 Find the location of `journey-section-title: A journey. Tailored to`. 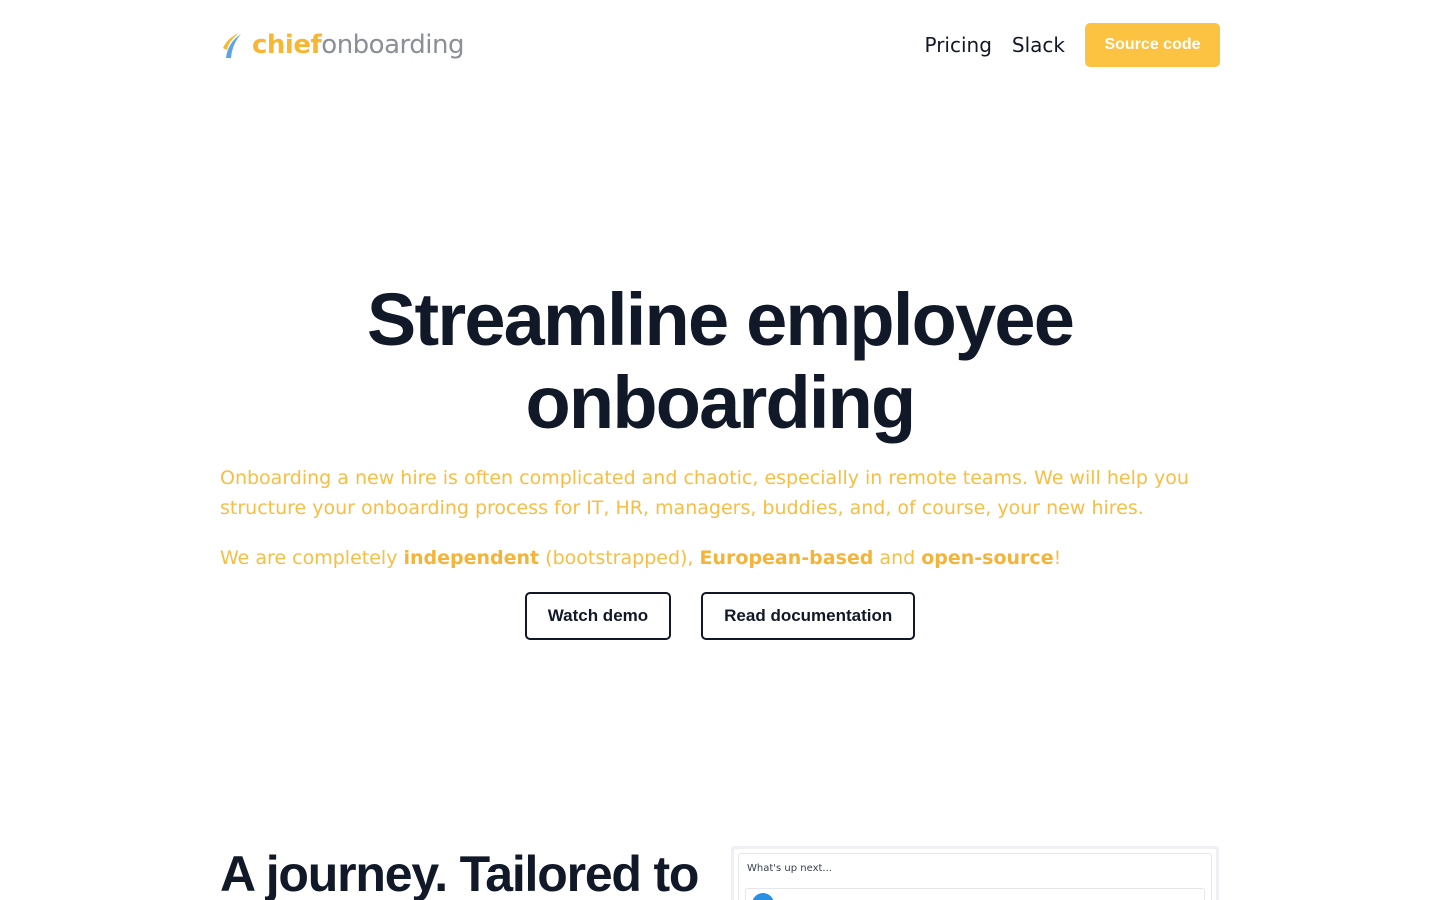

journey-section-title: A journey. Tailored to is located at coordinates (459, 873).